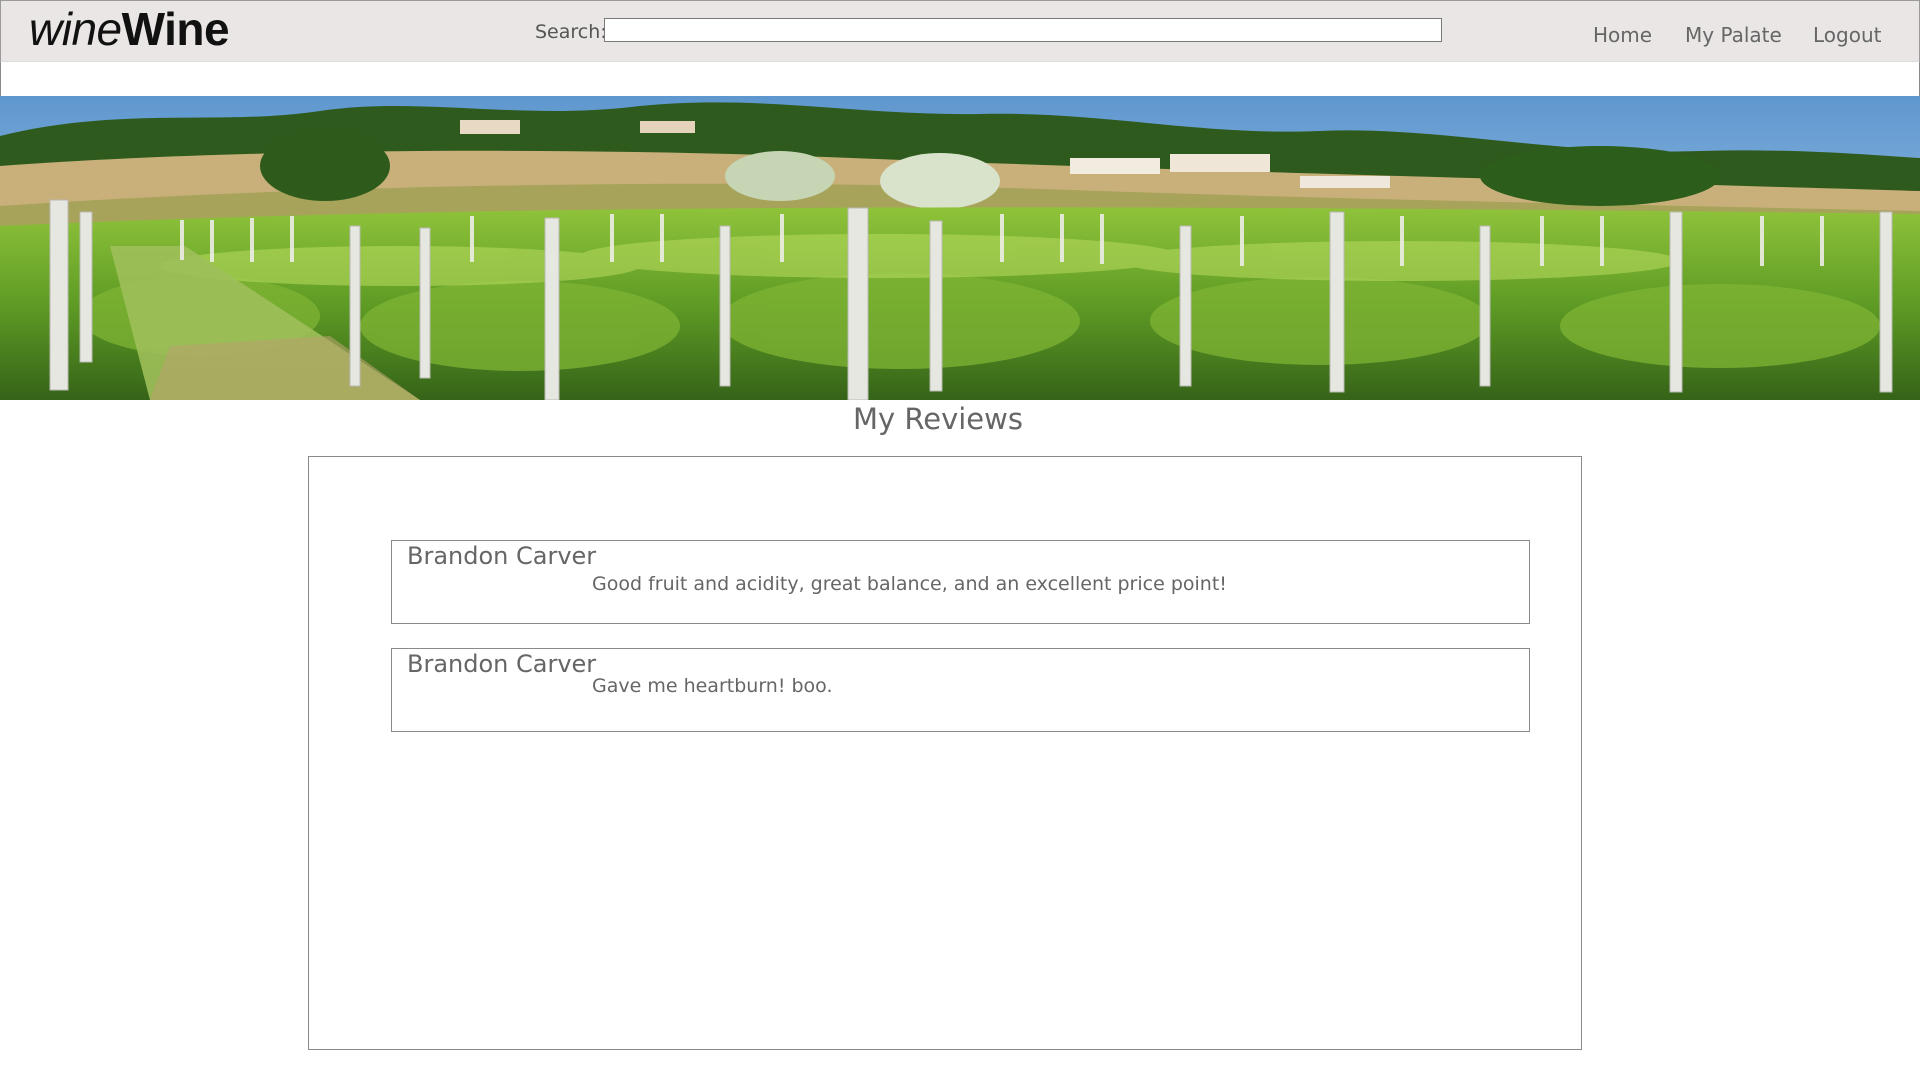  What do you see at coordinates (571, 32) in the screenshot?
I see `search-label: Search:` at bounding box center [571, 32].